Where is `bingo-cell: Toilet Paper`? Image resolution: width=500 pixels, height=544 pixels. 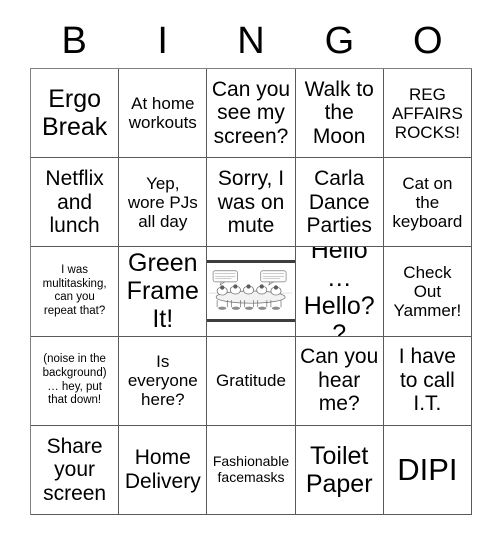 bingo-cell: Toilet Paper is located at coordinates (339, 470).